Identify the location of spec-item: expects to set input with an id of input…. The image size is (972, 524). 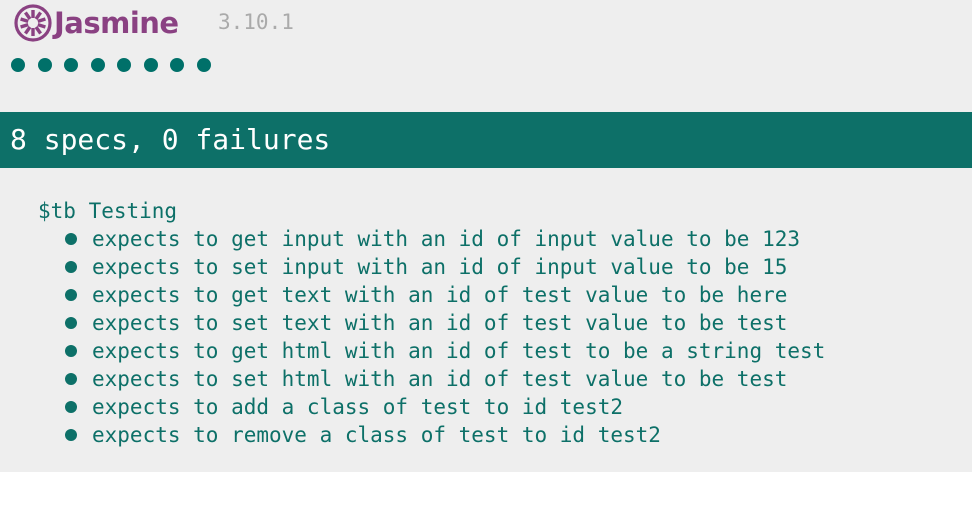
(445, 267).